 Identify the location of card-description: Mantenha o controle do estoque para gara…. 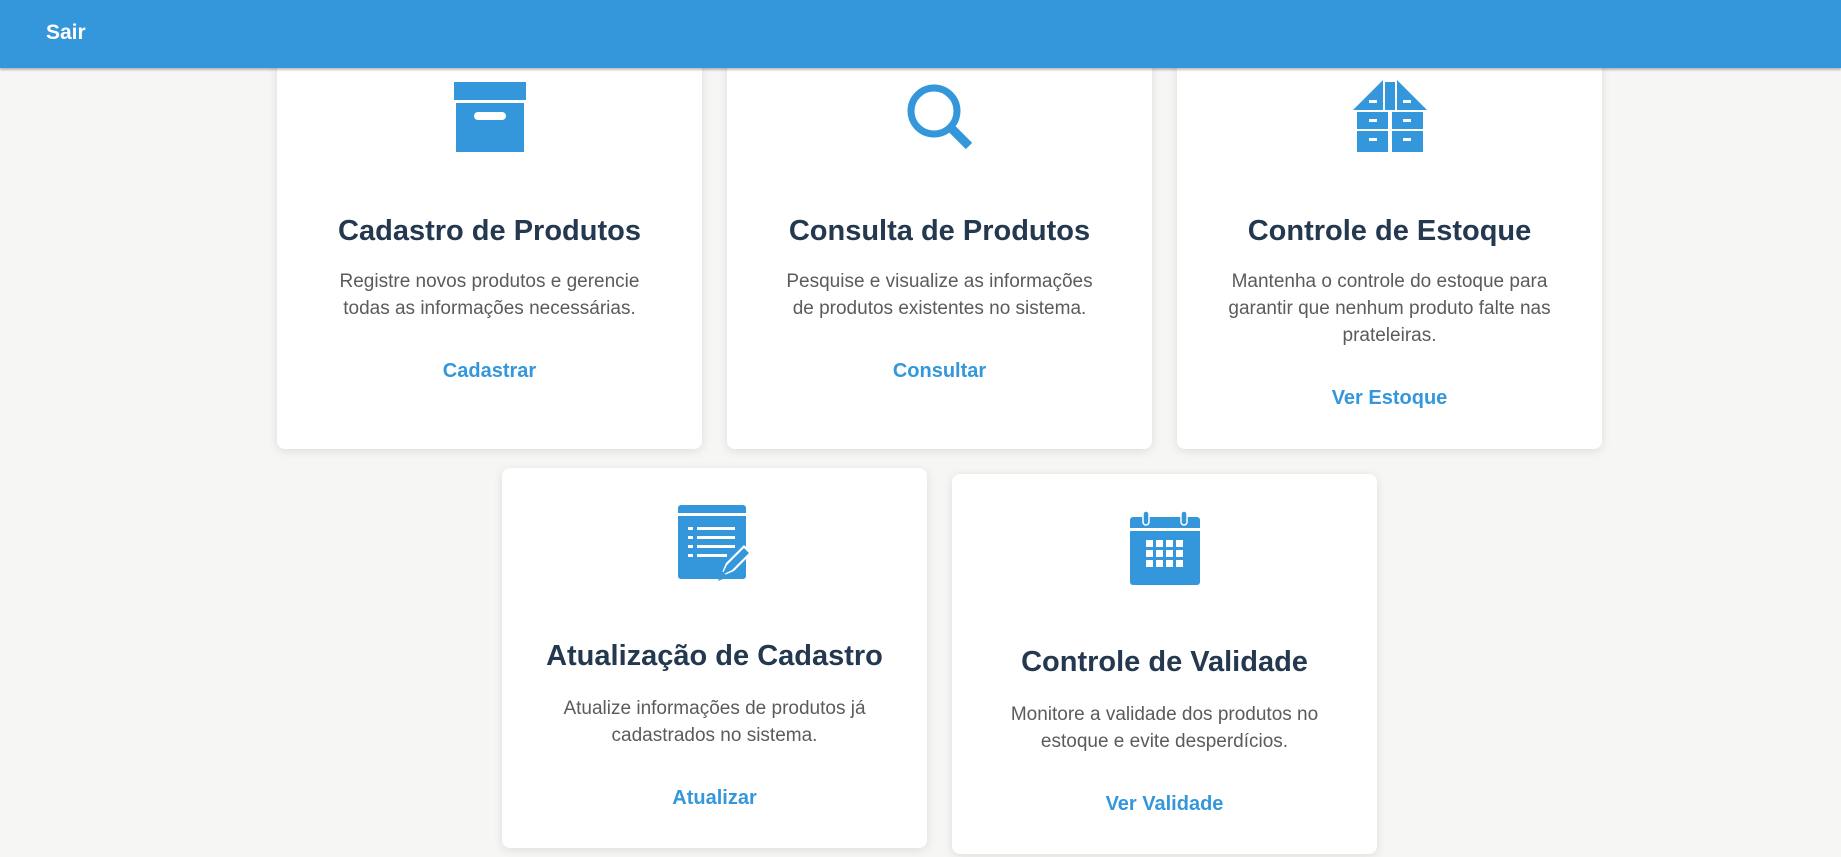
(1389, 308).